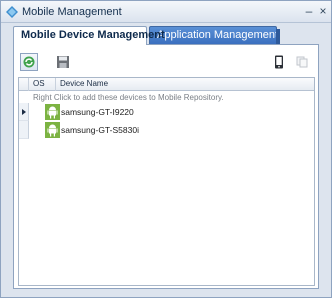  Describe the element at coordinates (24, 130) in the screenshot. I see `row-selector` at that location.